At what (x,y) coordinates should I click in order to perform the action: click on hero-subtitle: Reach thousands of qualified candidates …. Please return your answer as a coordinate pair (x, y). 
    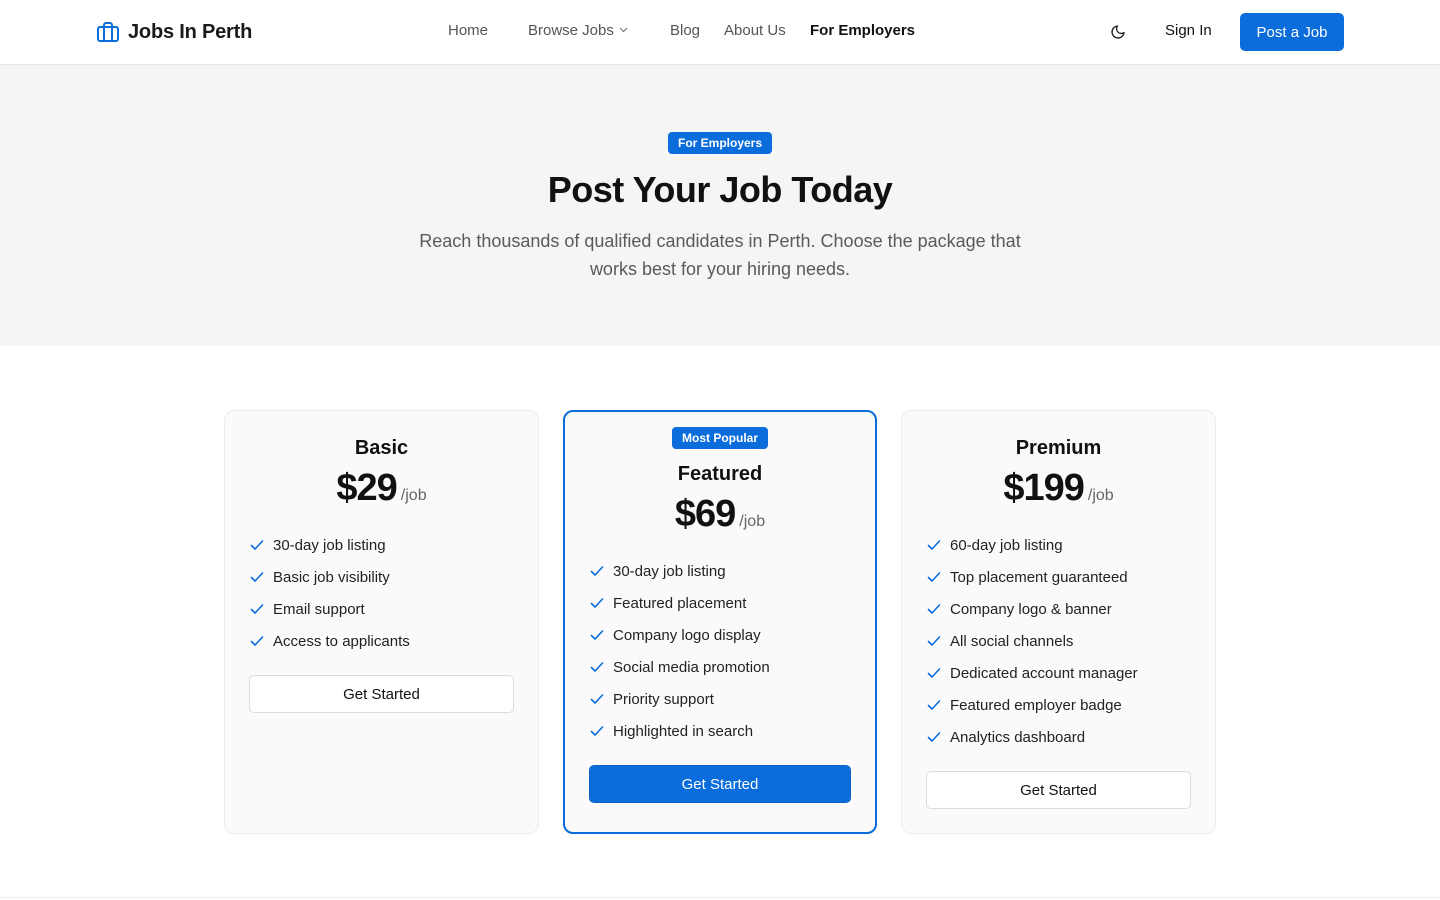
    Looking at the image, I should click on (720, 255).